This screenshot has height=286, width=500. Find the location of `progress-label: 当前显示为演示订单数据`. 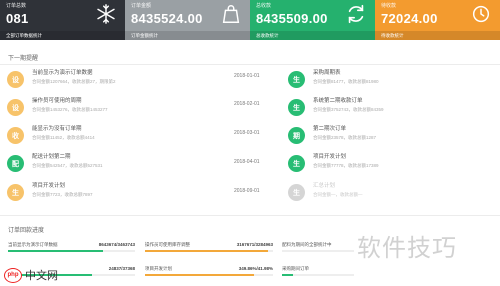

progress-label: 当前显示为演示订单数据 is located at coordinates (33, 244).